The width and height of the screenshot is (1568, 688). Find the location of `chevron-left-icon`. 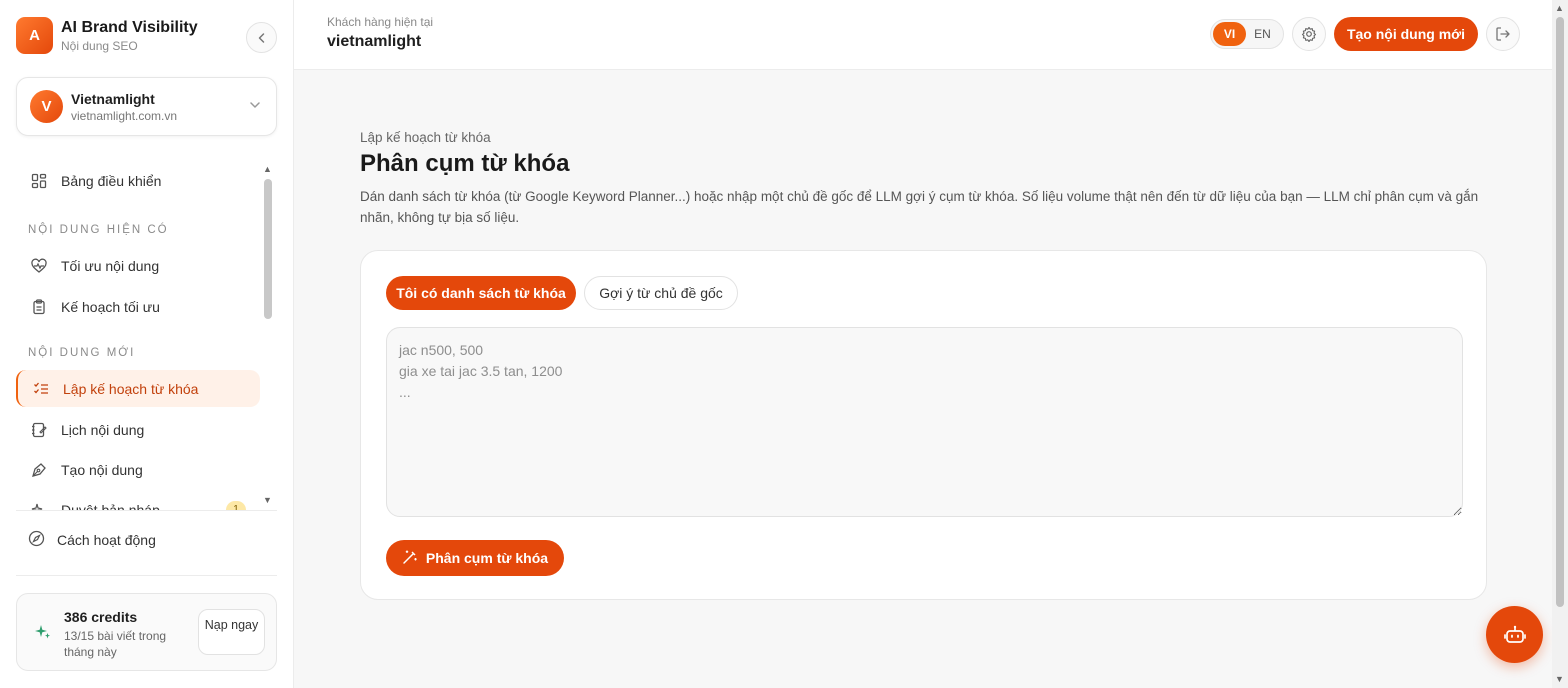

chevron-left-icon is located at coordinates (261, 37).